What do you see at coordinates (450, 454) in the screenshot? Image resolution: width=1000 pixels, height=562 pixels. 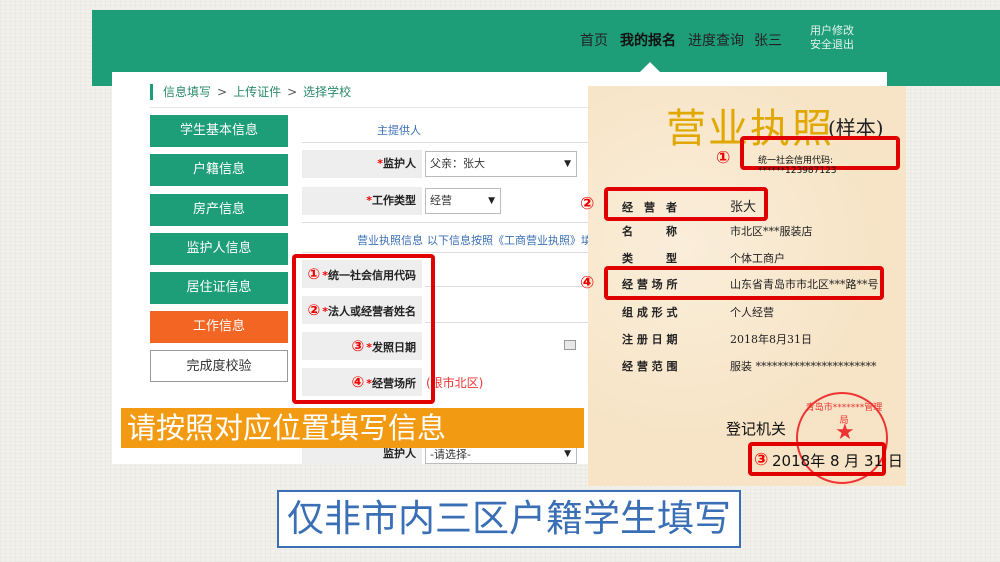 I see `guardian2-select-value: -请选择-` at bounding box center [450, 454].